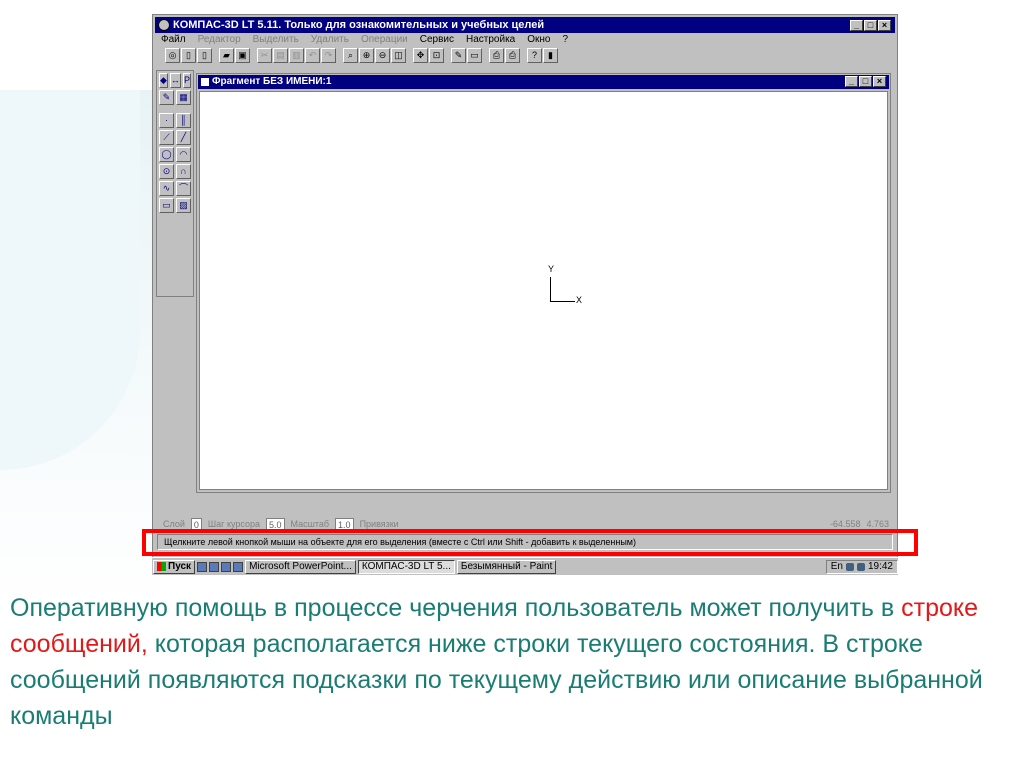  What do you see at coordinates (204, 55) in the screenshot?
I see `new-fragment-icon: ▯` at bounding box center [204, 55].